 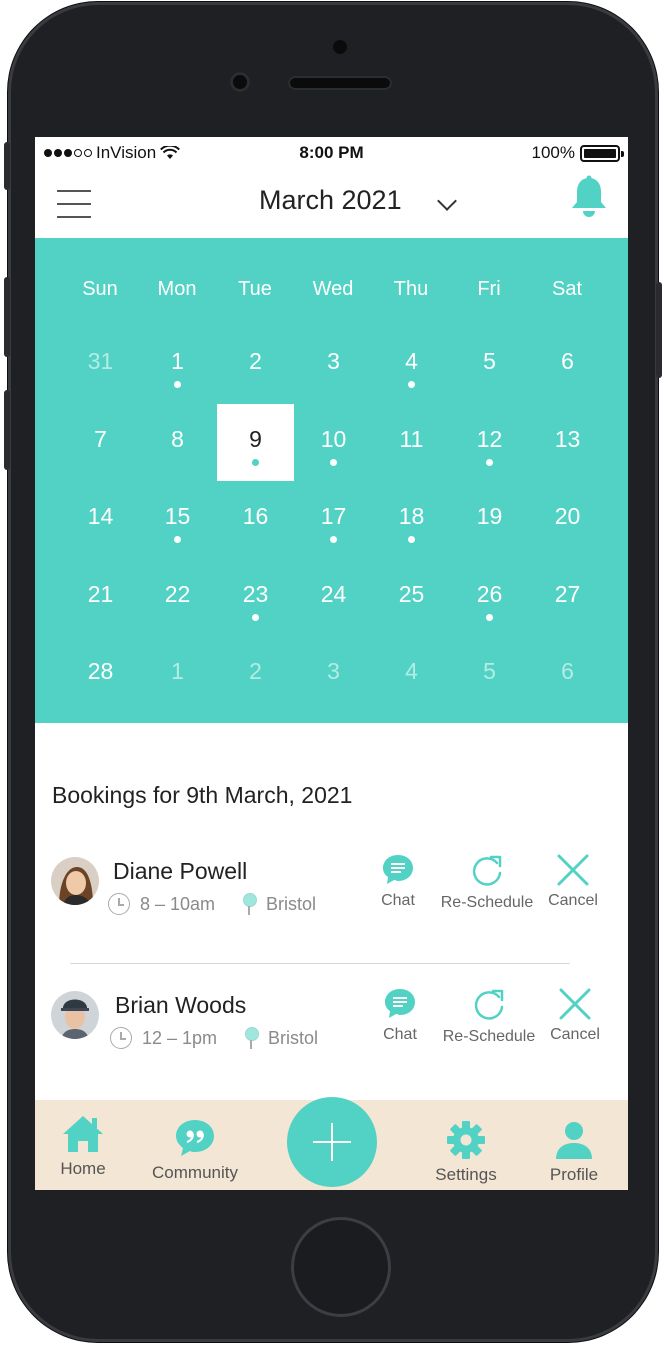 I want to click on month-title: March 2021, so click(x=330, y=200).